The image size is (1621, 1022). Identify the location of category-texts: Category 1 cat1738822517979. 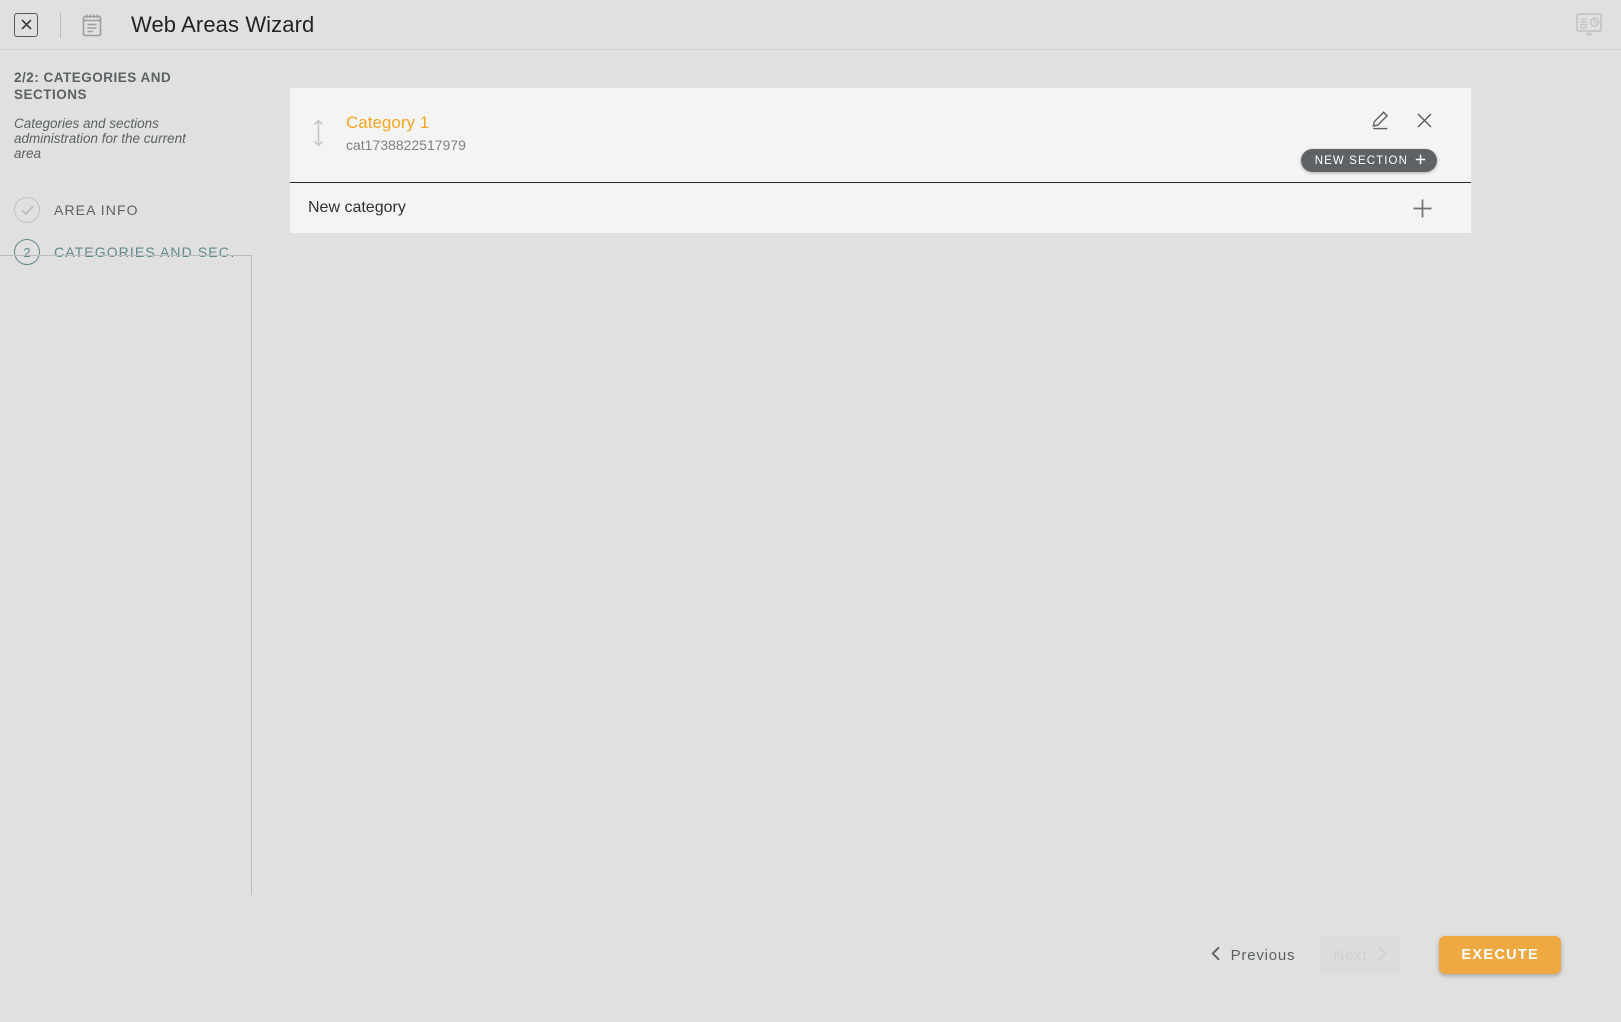
(406, 146).